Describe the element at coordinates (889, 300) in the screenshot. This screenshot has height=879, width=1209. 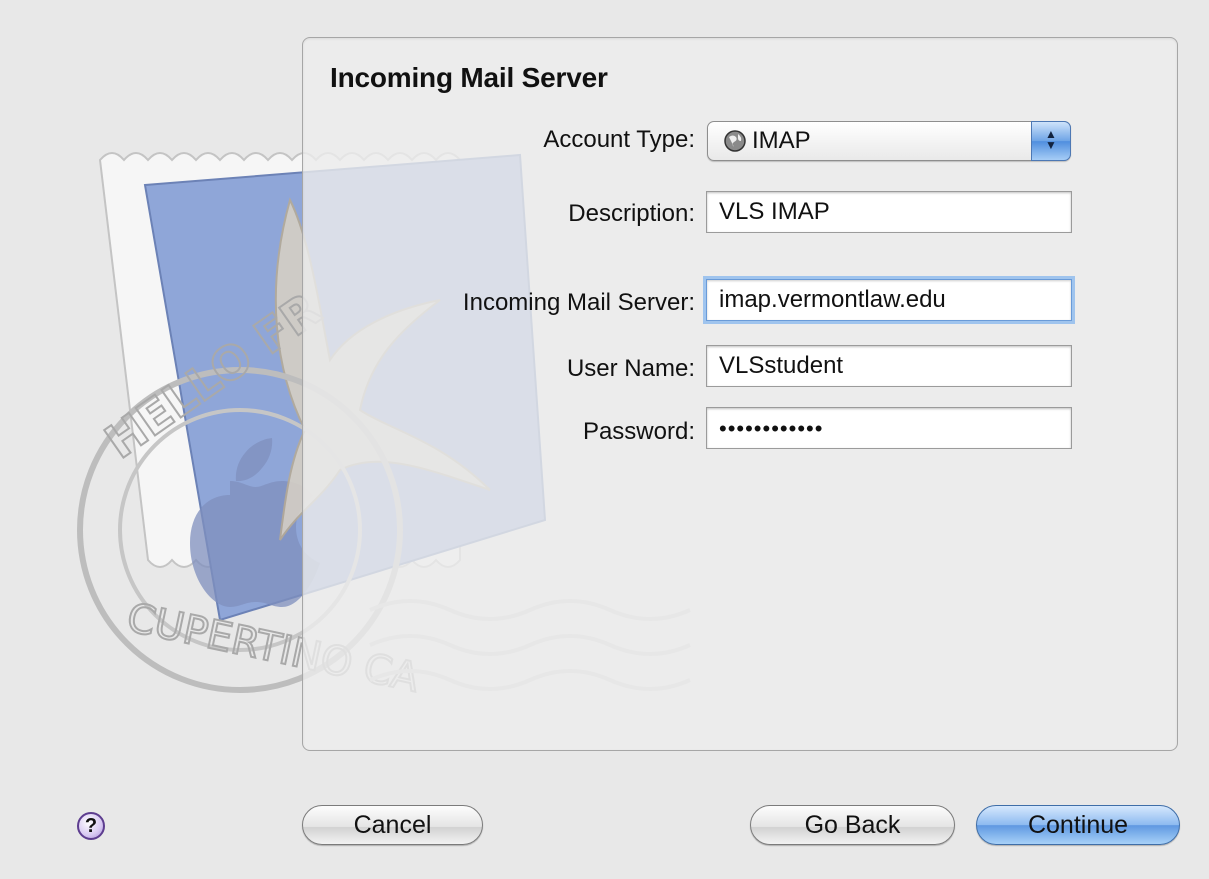
I see `incoming-server-field: imap.vermontlaw.edu` at that location.